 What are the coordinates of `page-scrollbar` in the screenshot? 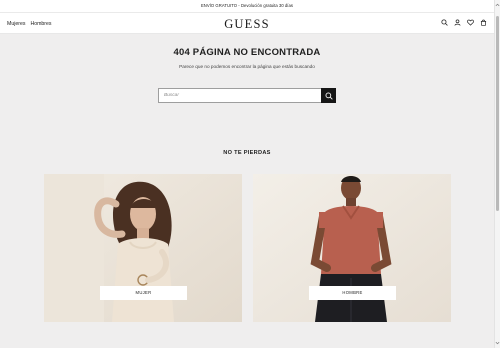 It's located at (497, 174).